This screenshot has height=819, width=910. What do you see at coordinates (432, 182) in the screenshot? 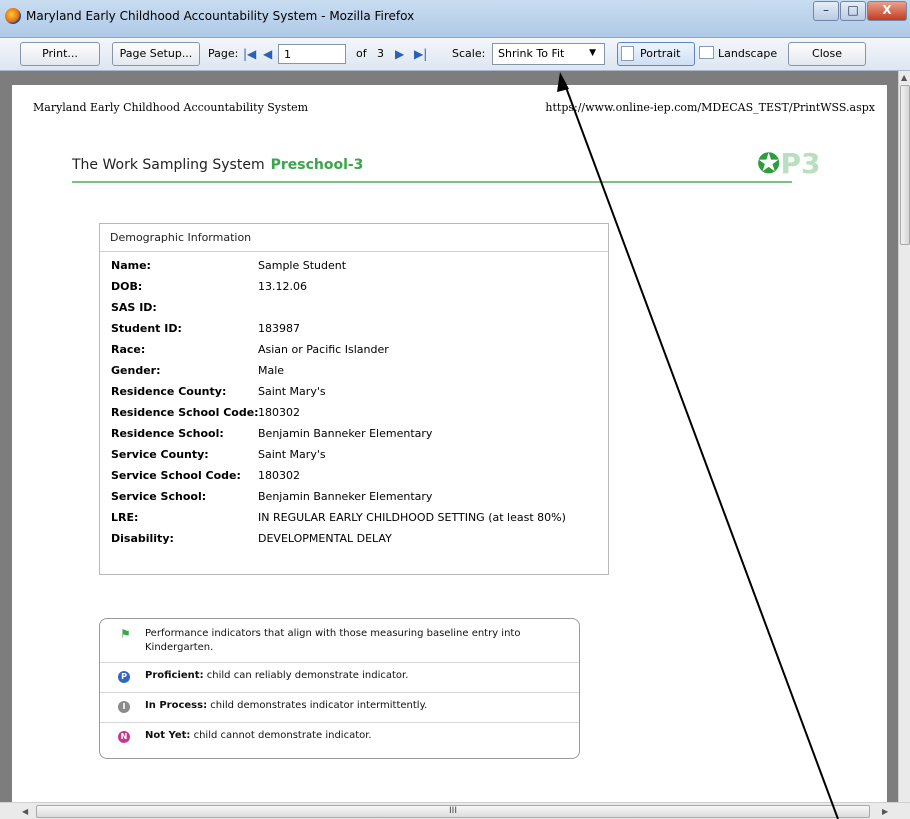
I see `title-divider` at bounding box center [432, 182].